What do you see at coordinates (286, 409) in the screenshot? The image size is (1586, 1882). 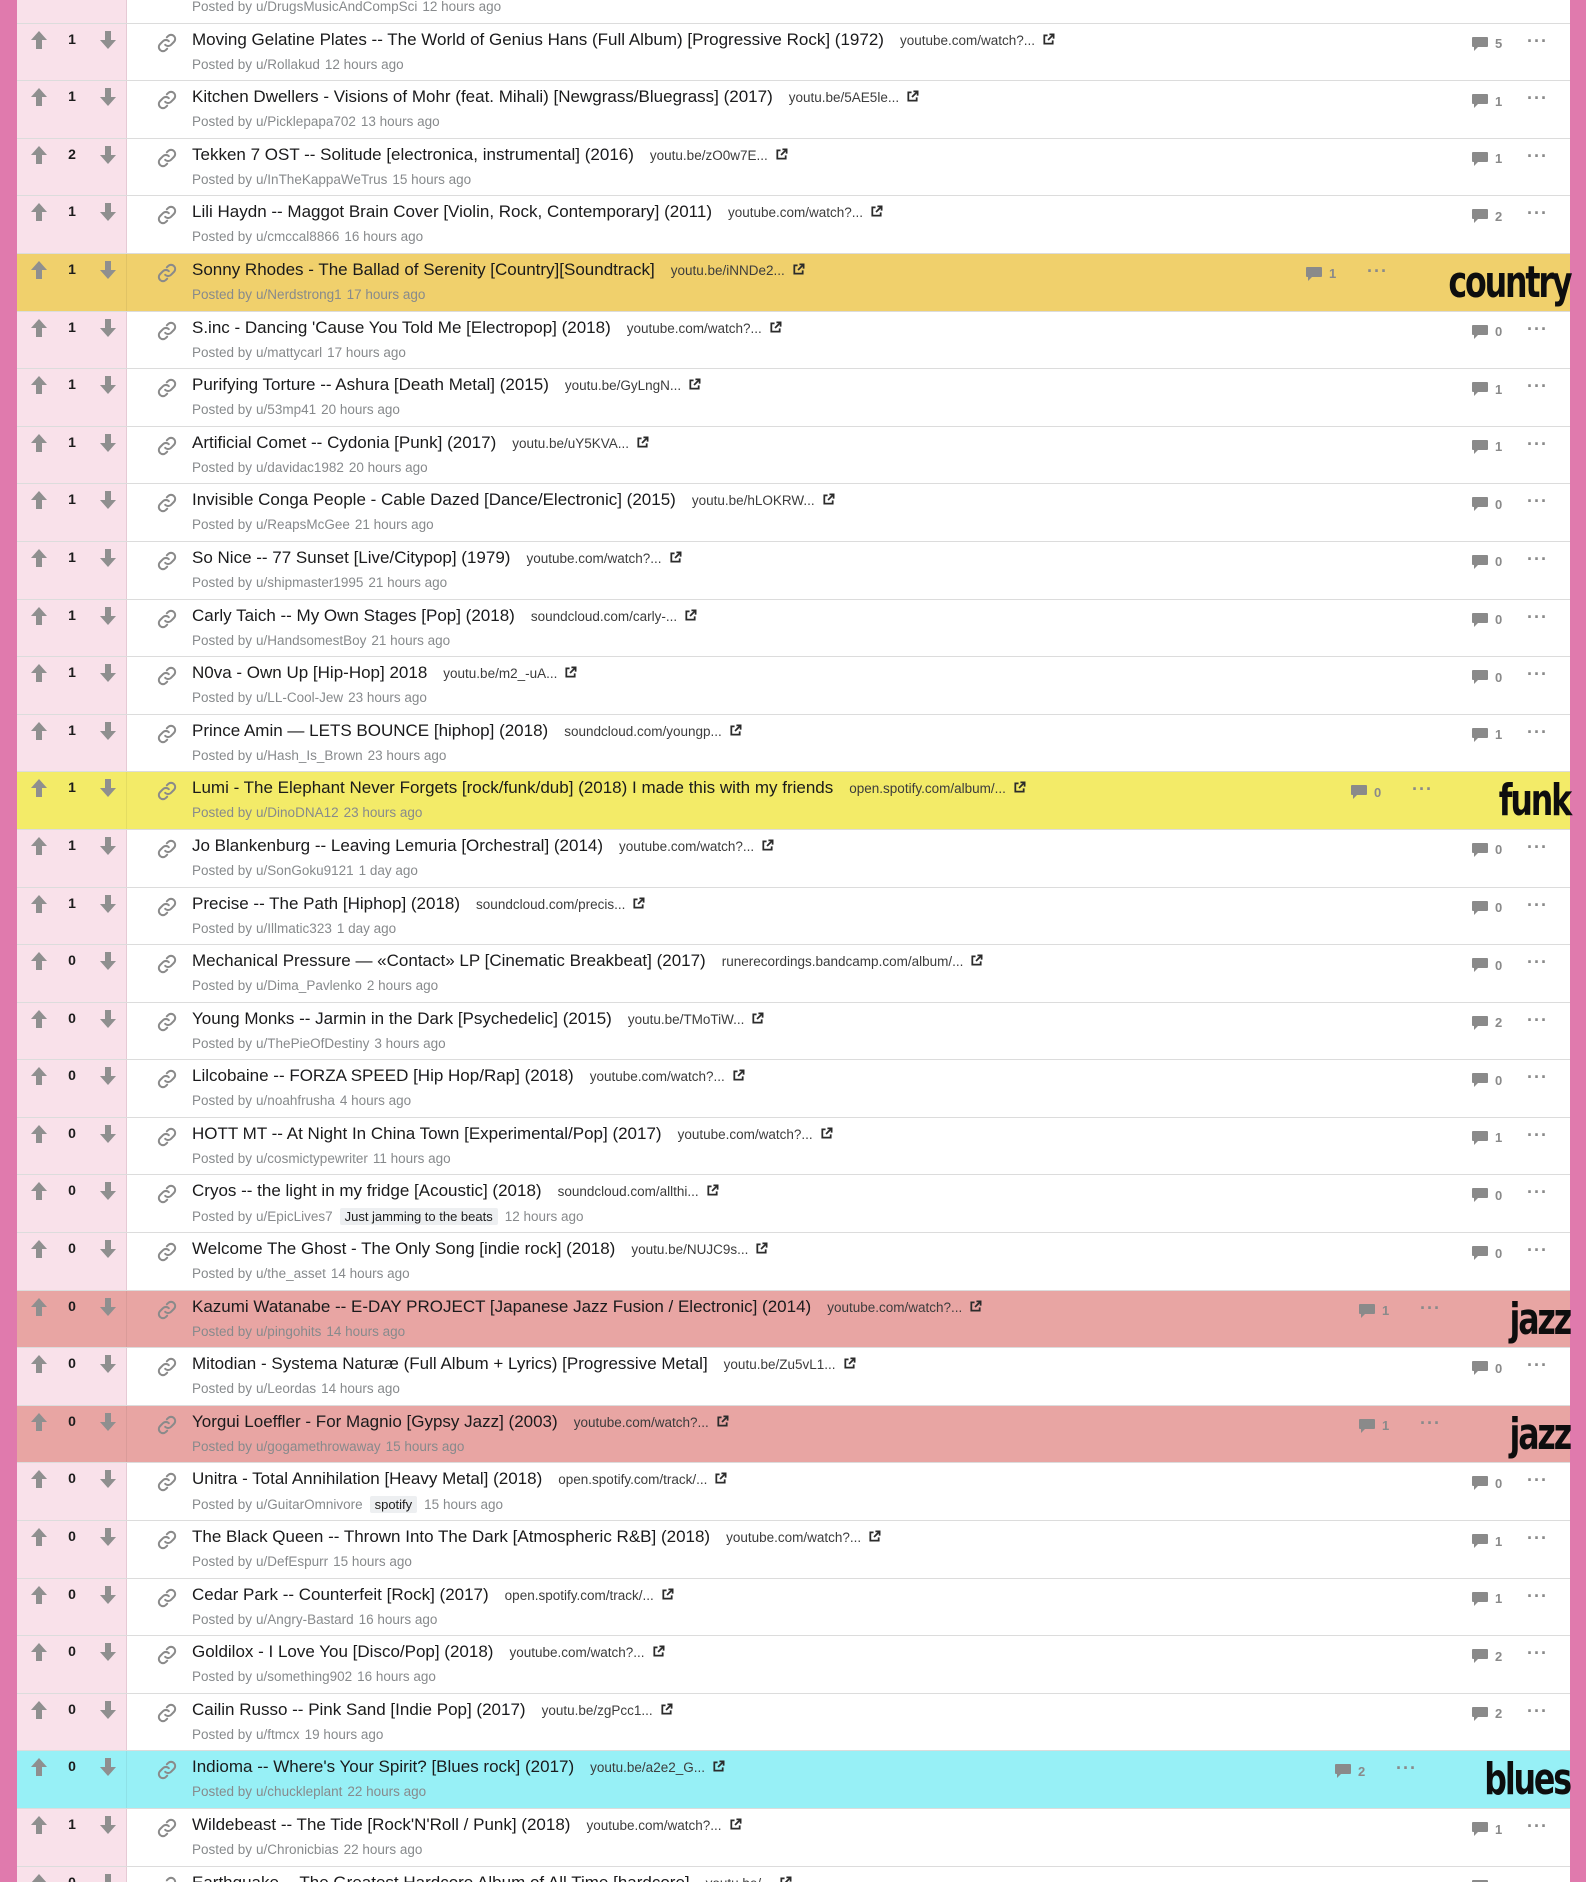 I see `post-author-link: u/53mp41` at bounding box center [286, 409].